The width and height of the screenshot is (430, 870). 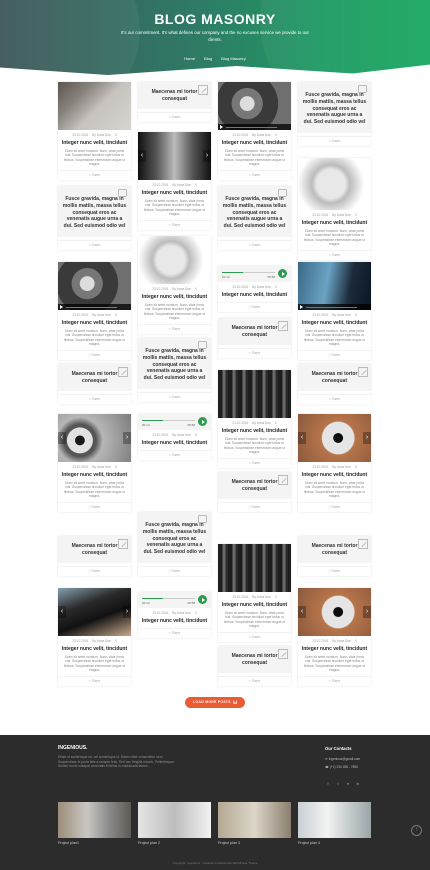 What do you see at coordinates (94, 823) in the screenshot?
I see `project-card: Project plan1` at bounding box center [94, 823].